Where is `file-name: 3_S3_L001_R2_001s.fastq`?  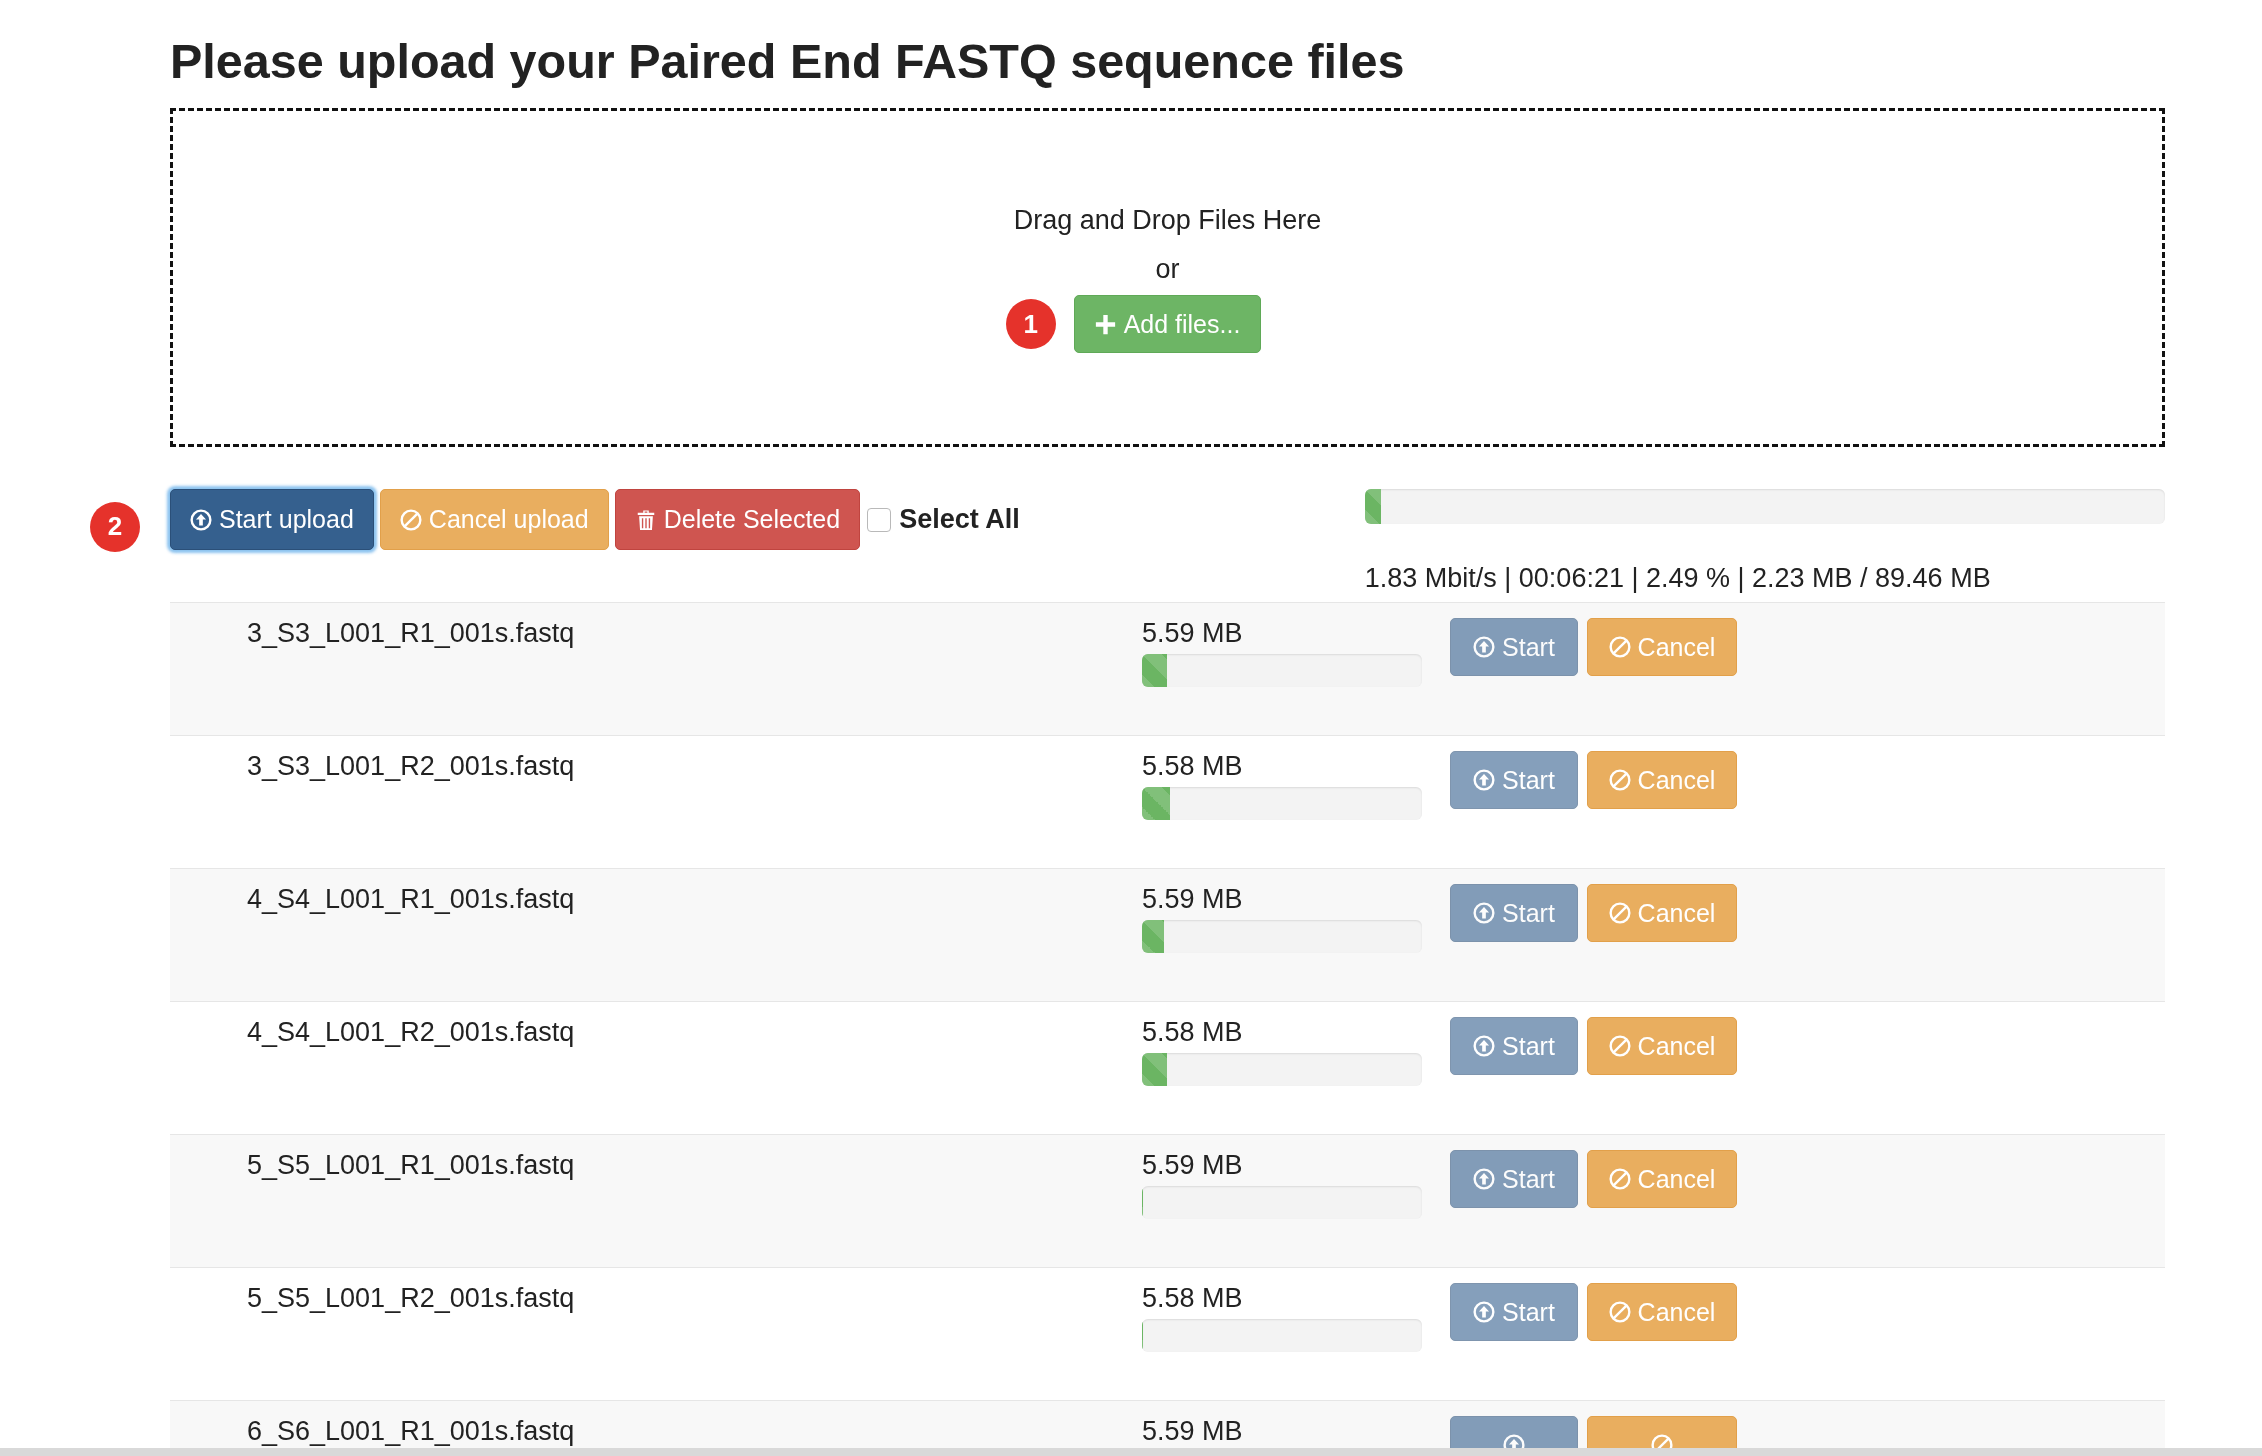 file-name: 3_S3_L001_R2_001s.fastq is located at coordinates (411, 766).